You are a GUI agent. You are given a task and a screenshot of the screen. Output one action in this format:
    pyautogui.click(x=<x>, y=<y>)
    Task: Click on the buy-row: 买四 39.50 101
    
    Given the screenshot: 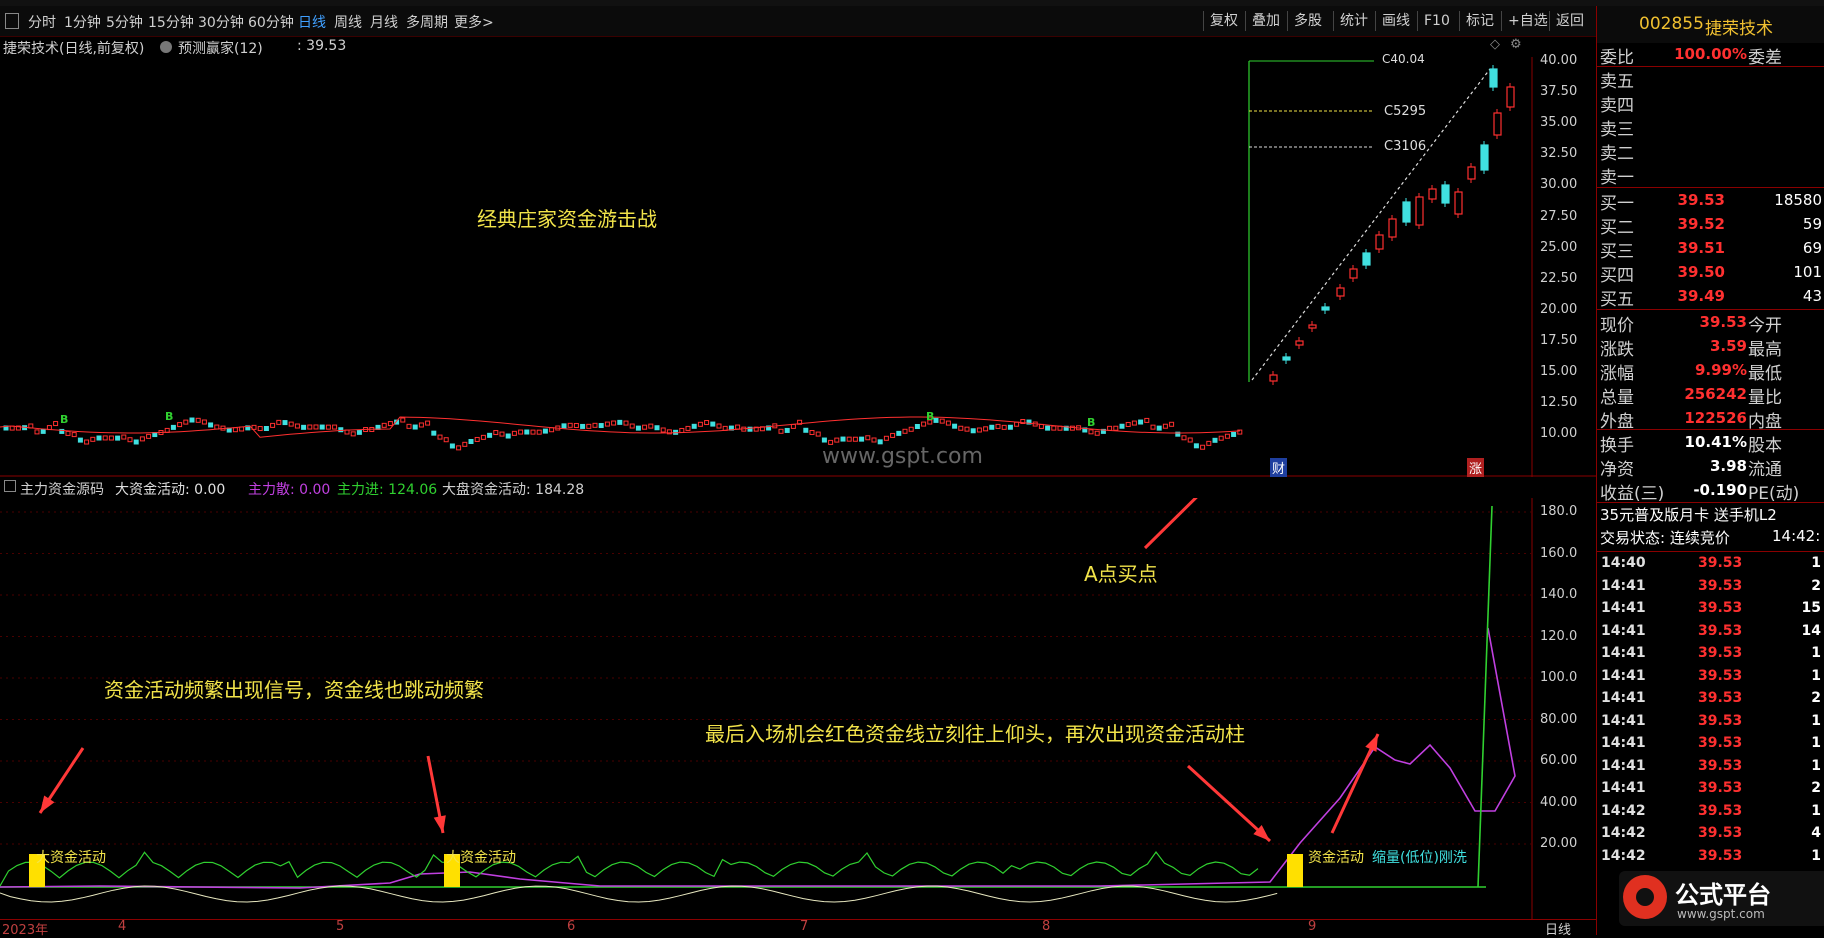 What is the action you would take?
    pyautogui.click(x=1710, y=273)
    